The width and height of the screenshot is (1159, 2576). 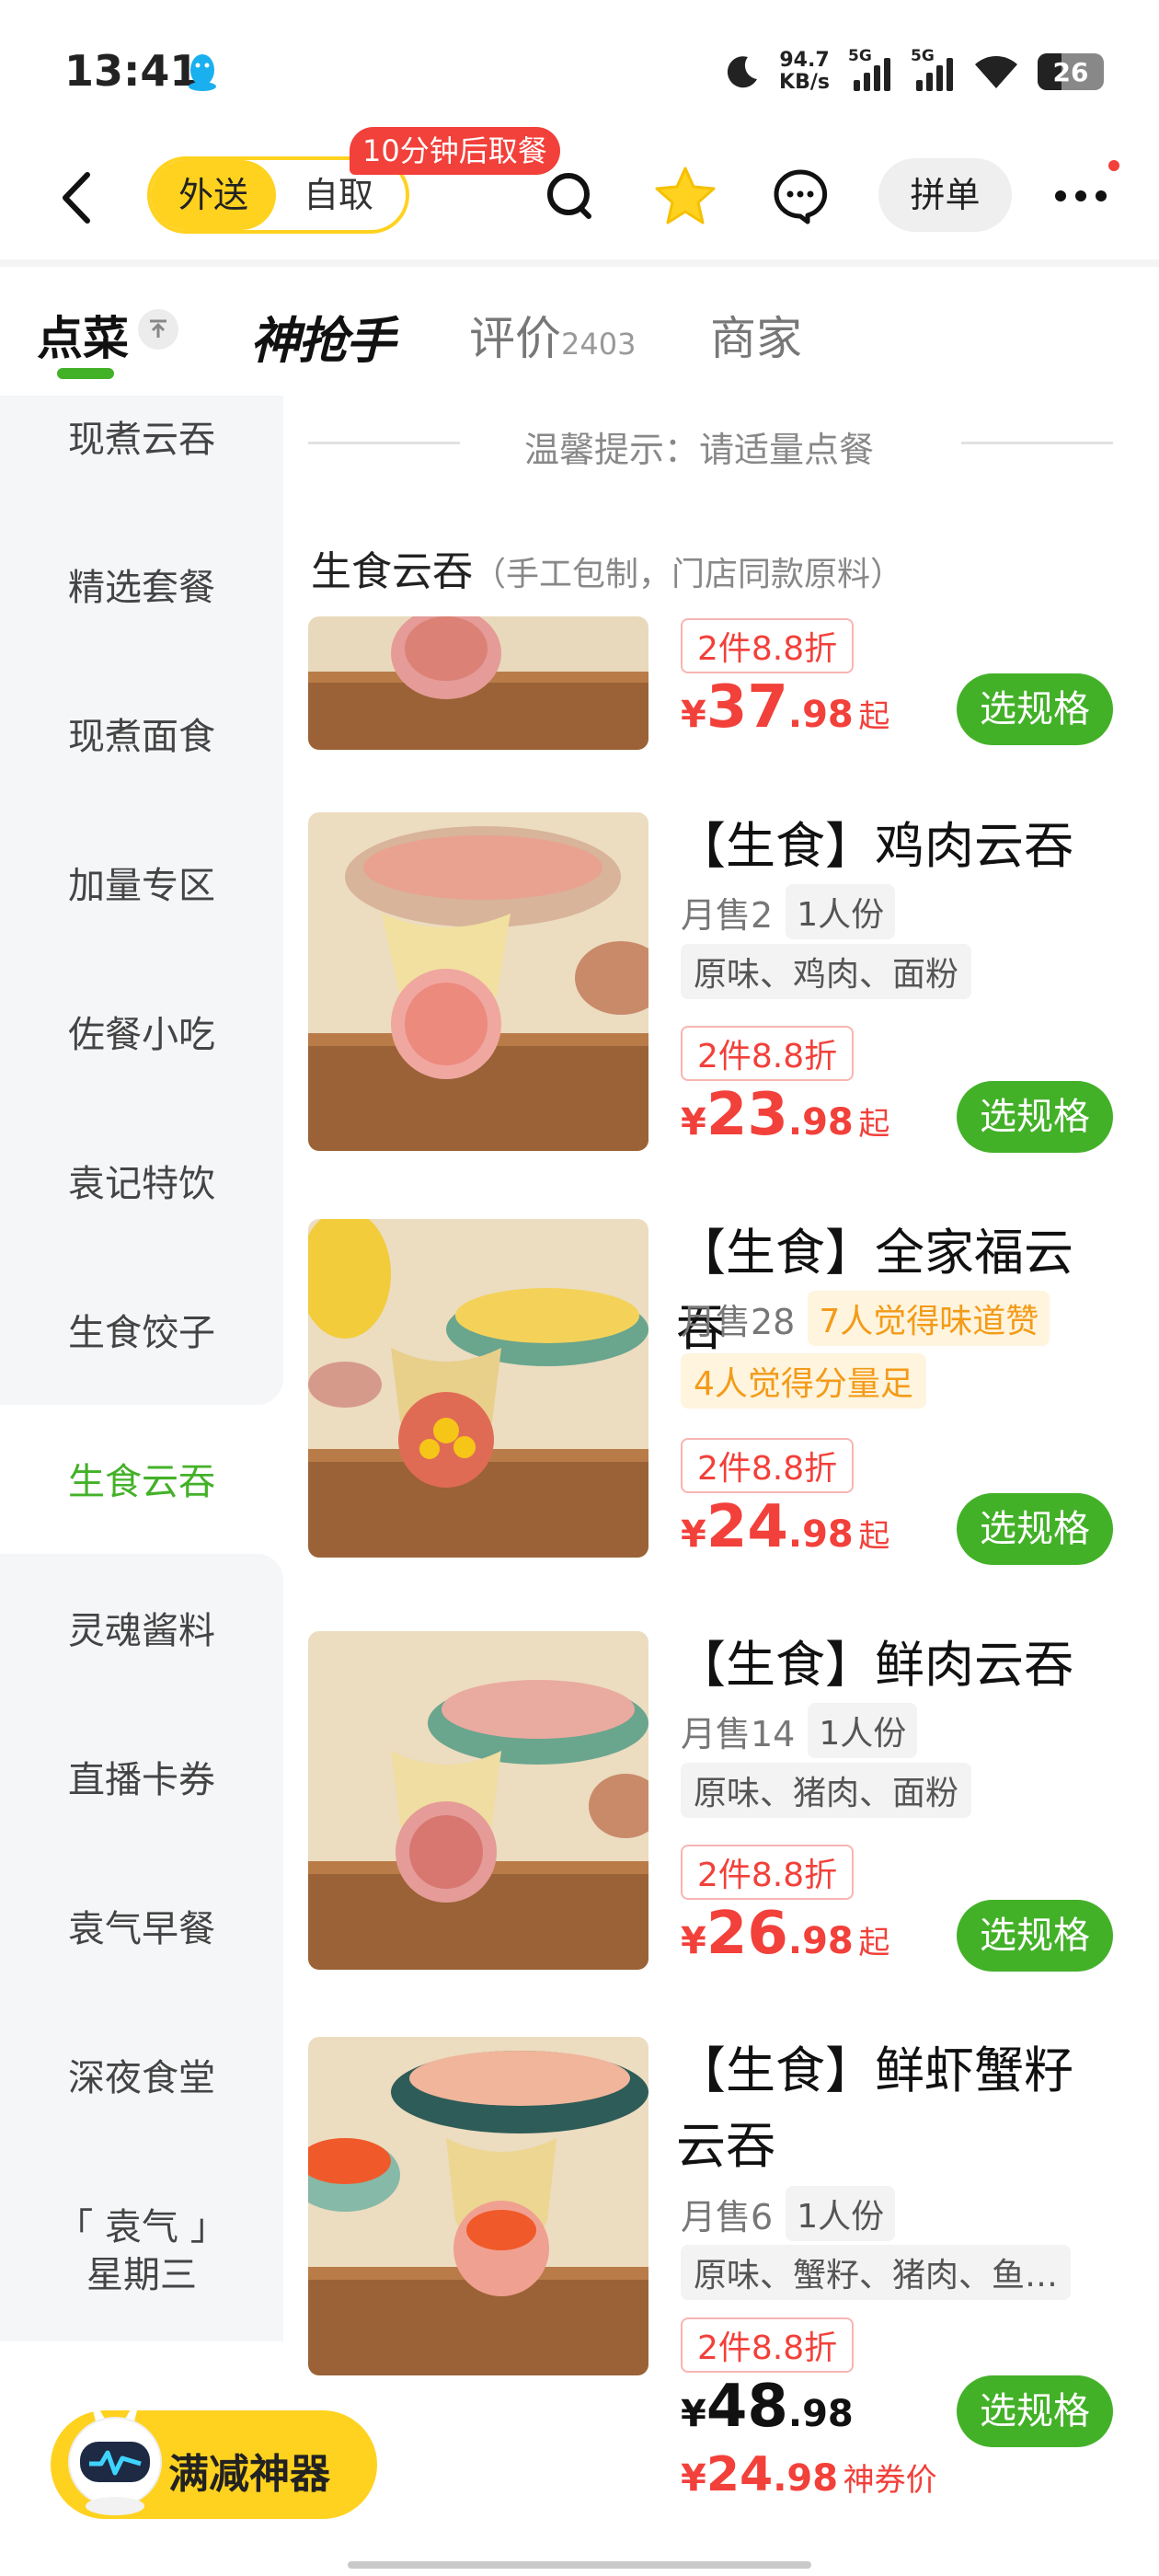 I want to click on store-nav-bar: 外送 自取 10分钟后取餐 拼单, so click(x=579, y=192).